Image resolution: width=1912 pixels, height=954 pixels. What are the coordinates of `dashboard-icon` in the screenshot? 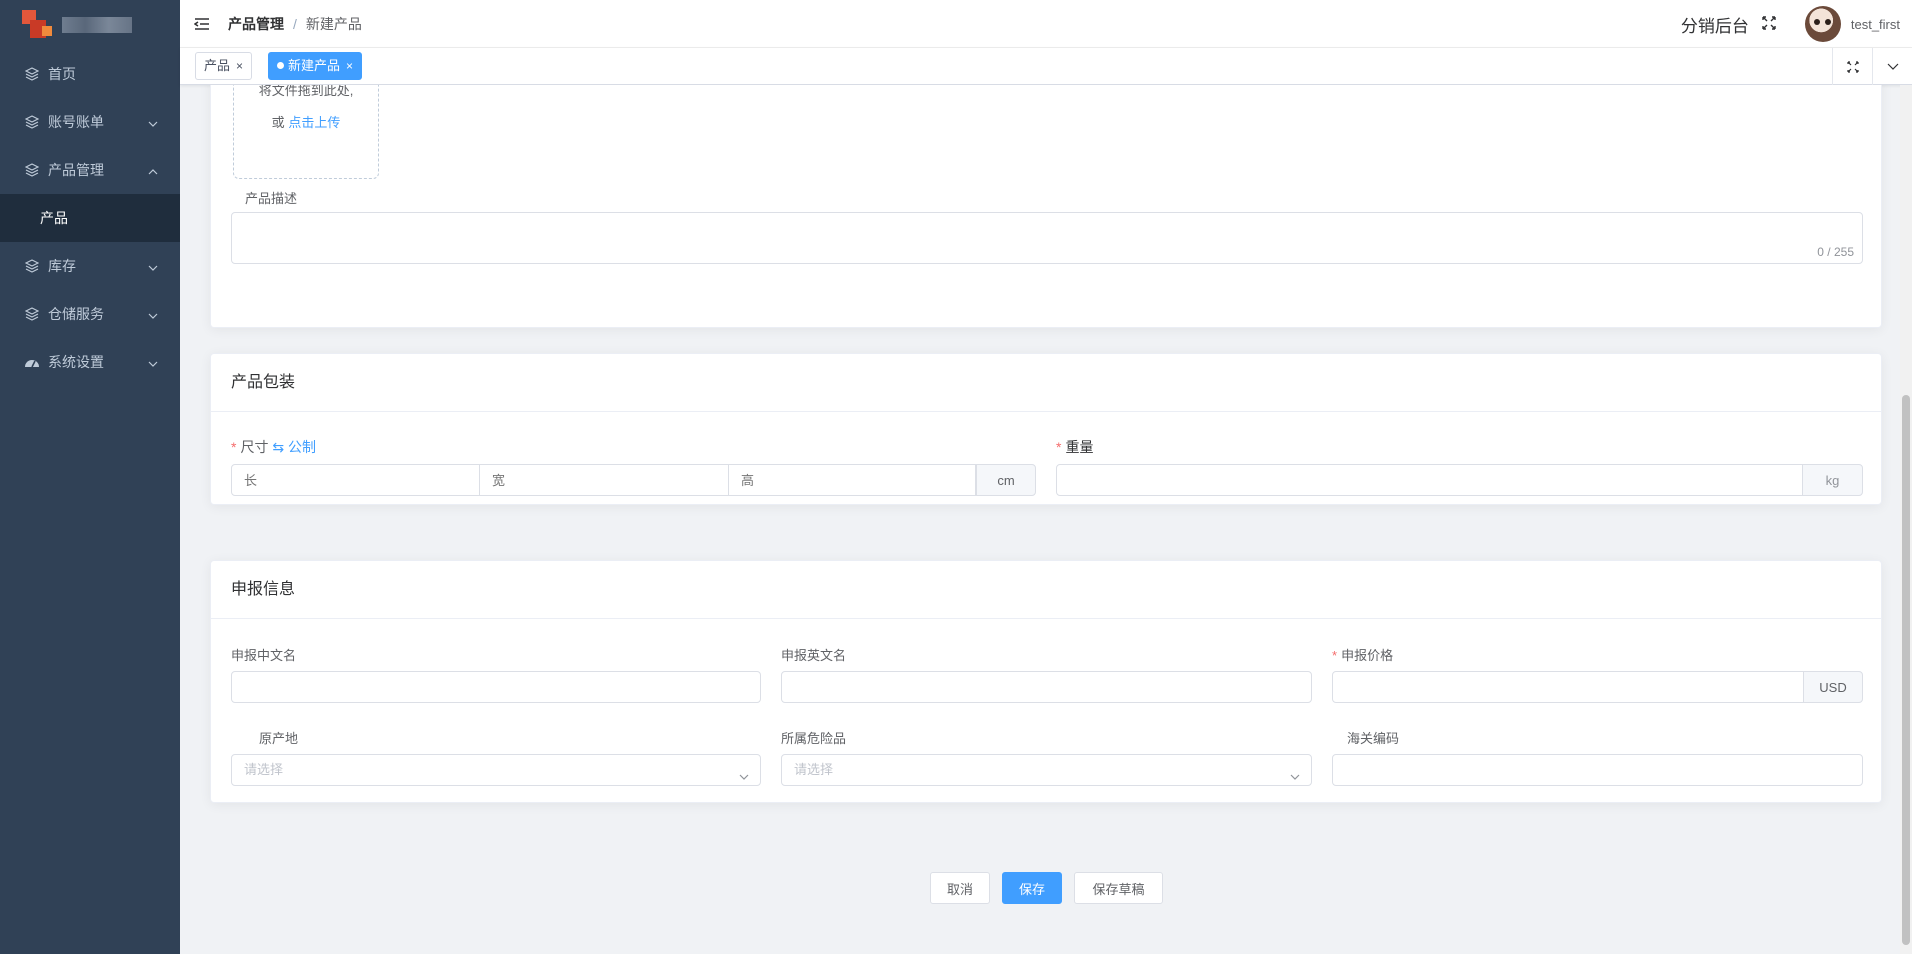 It's located at (32, 362).